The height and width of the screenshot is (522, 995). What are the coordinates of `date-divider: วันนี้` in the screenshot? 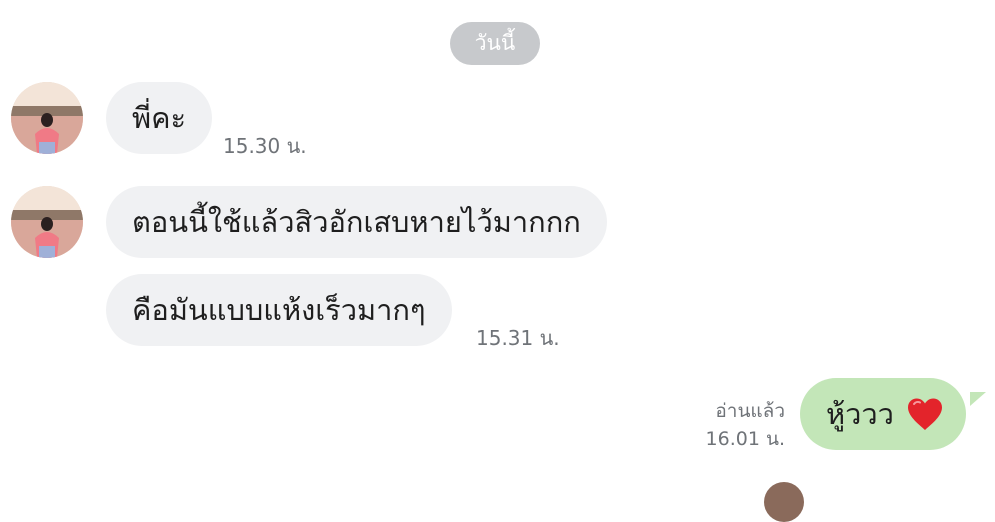 It's located at (495, 43).